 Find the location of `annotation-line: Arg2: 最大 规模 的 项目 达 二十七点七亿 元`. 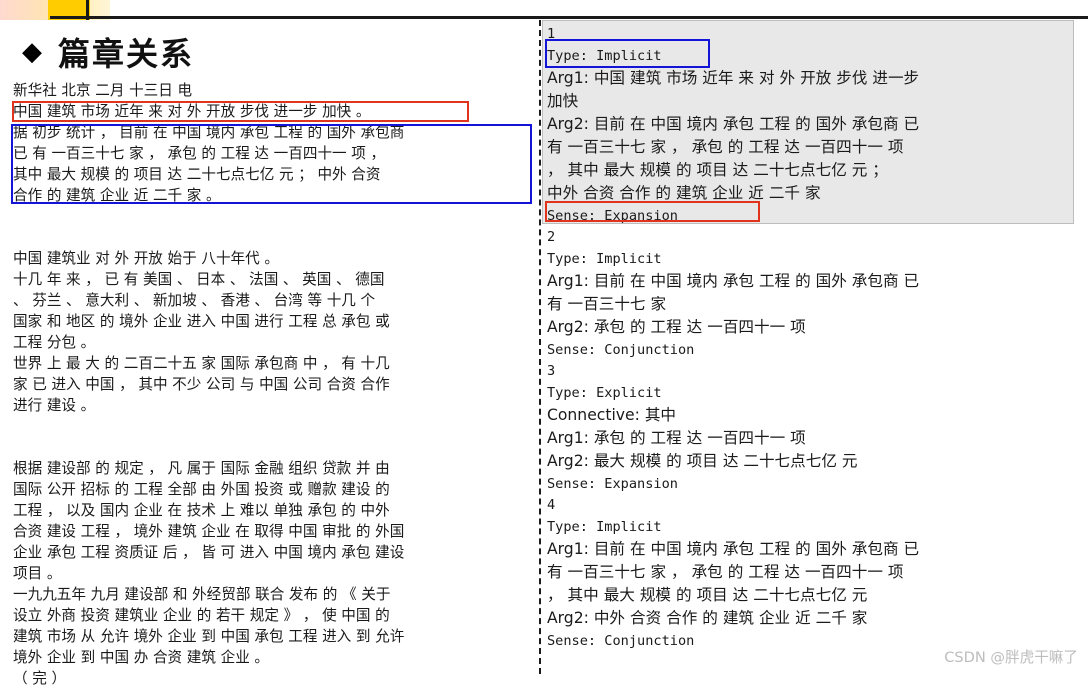

annotation-line: Arg2: 最大 规模 的 项目 达 二十七点七亿 元 is located at coordinates (702, 461).